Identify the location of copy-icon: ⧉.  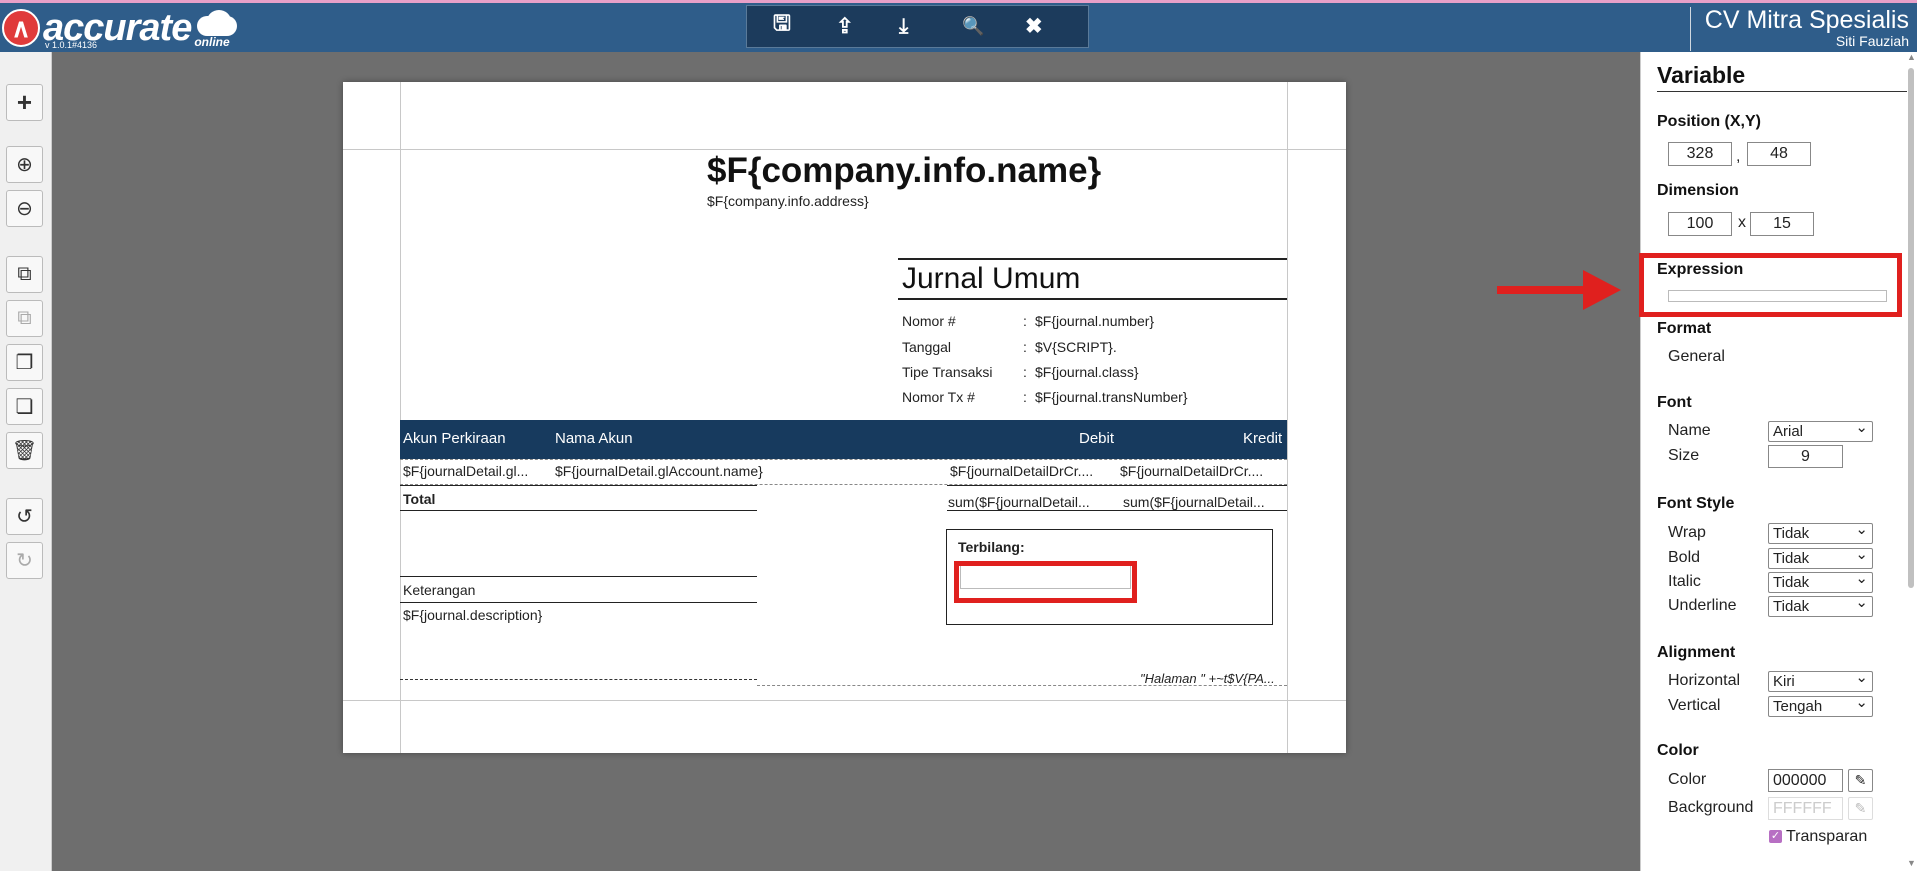
(24, 274).